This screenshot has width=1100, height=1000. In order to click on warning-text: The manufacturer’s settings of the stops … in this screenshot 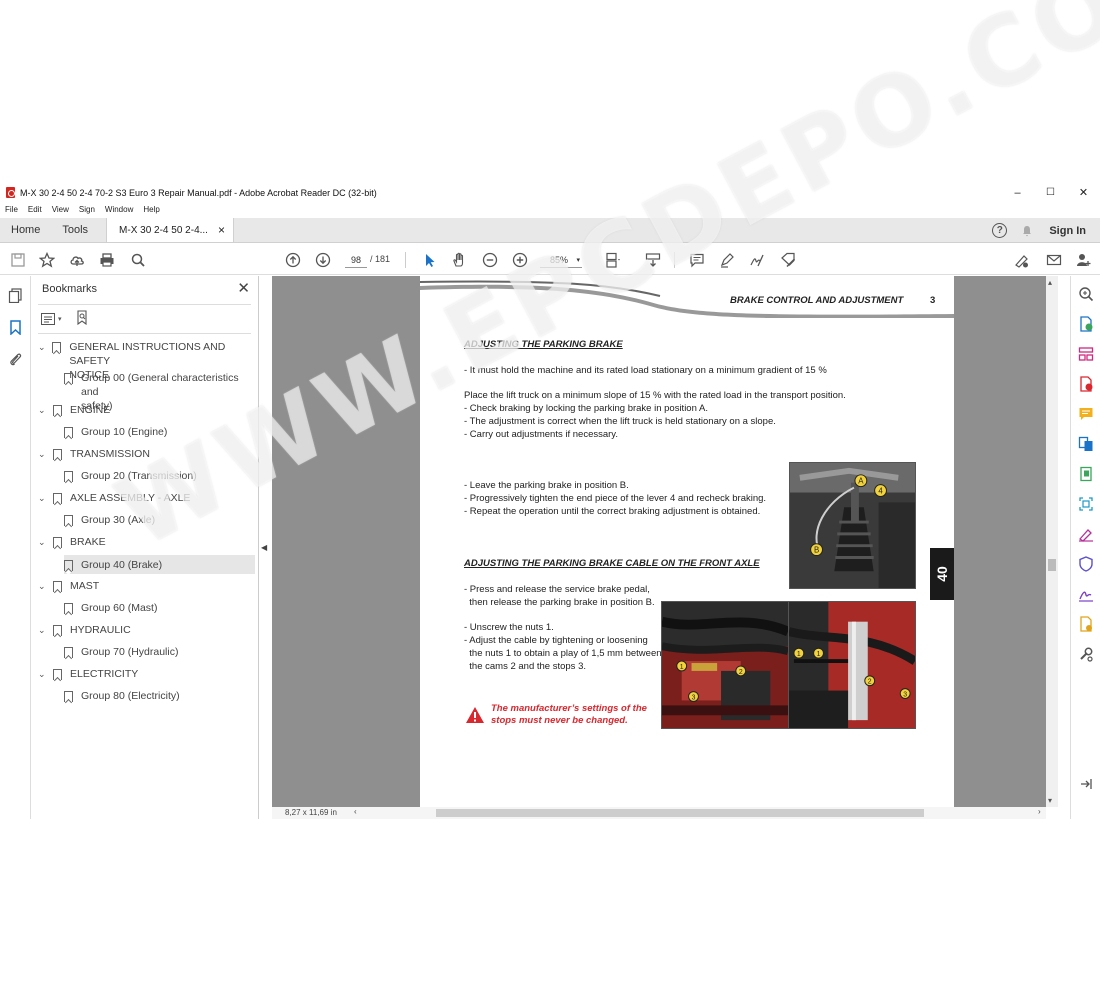, I will do `click(569, 714)`.